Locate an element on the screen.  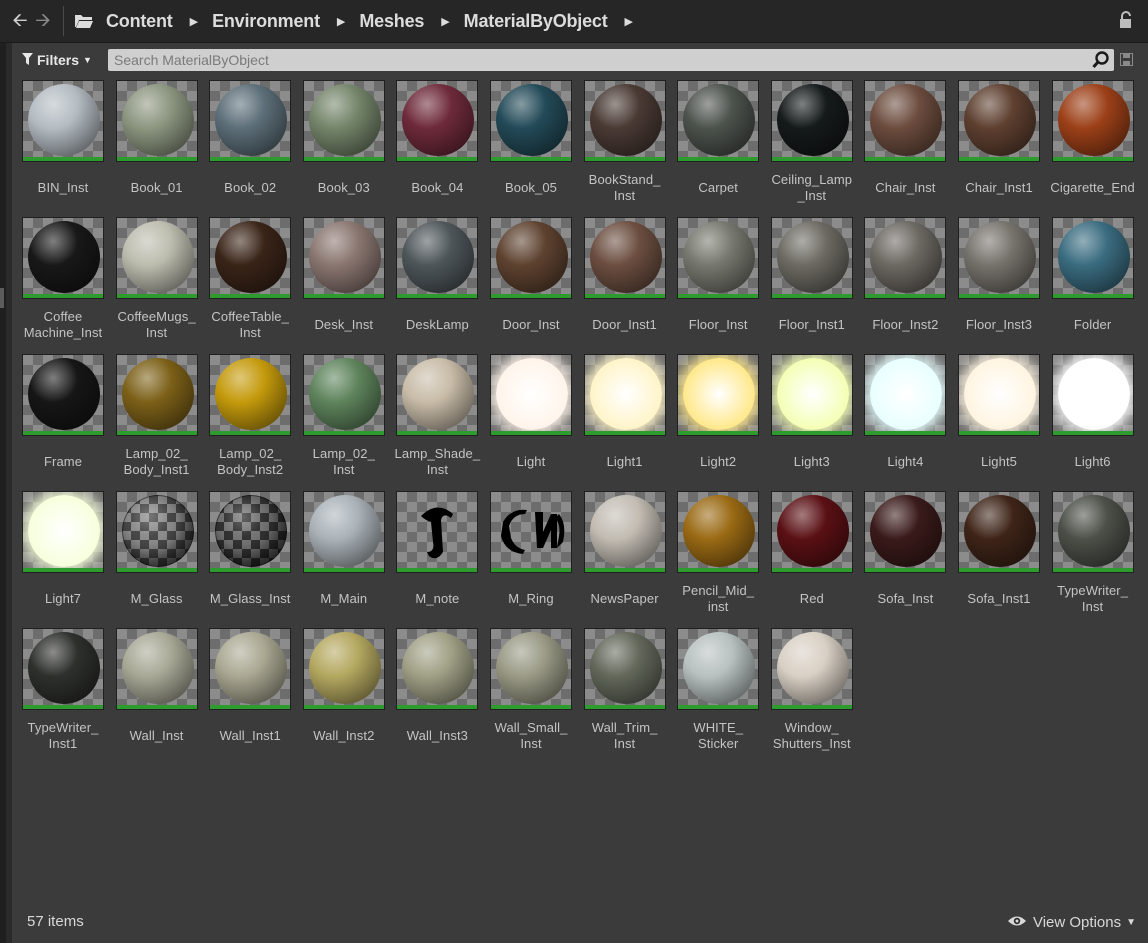
asset-tile: Carpet is located at coordinates (718, 145).